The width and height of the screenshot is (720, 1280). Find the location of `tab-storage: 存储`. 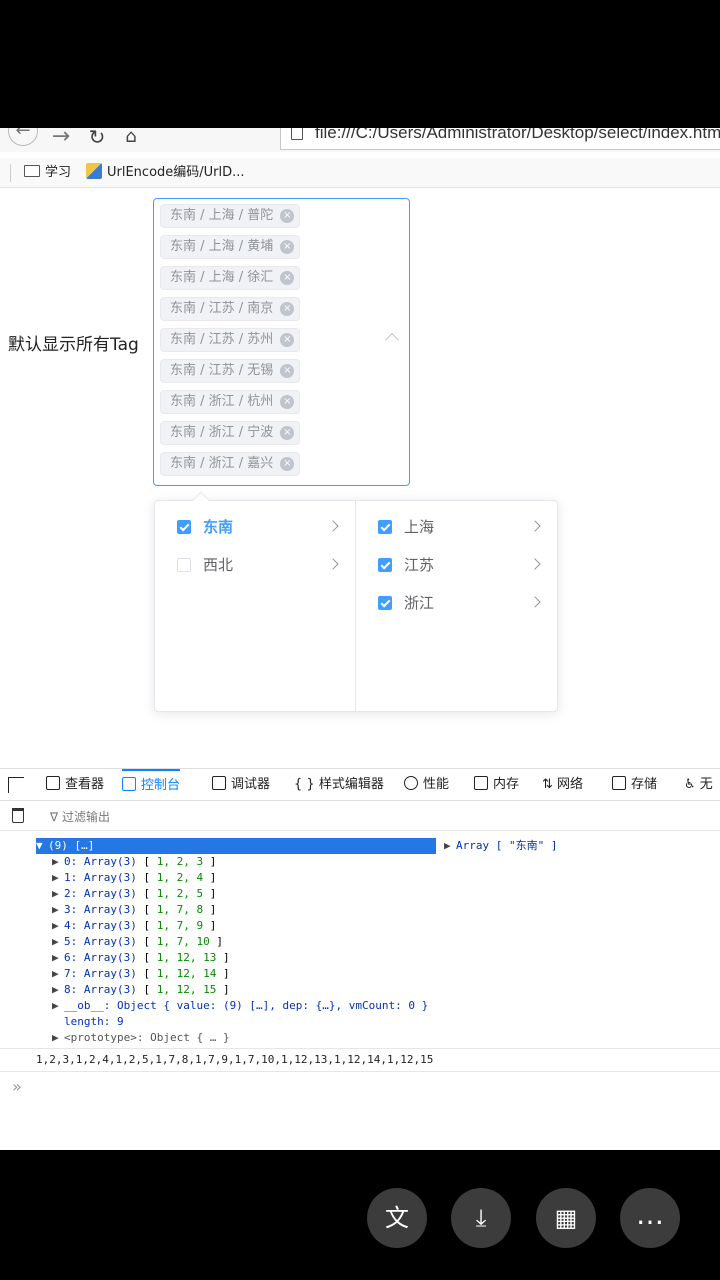

tab-storage: 存储 is located at coordinates (634, 785).